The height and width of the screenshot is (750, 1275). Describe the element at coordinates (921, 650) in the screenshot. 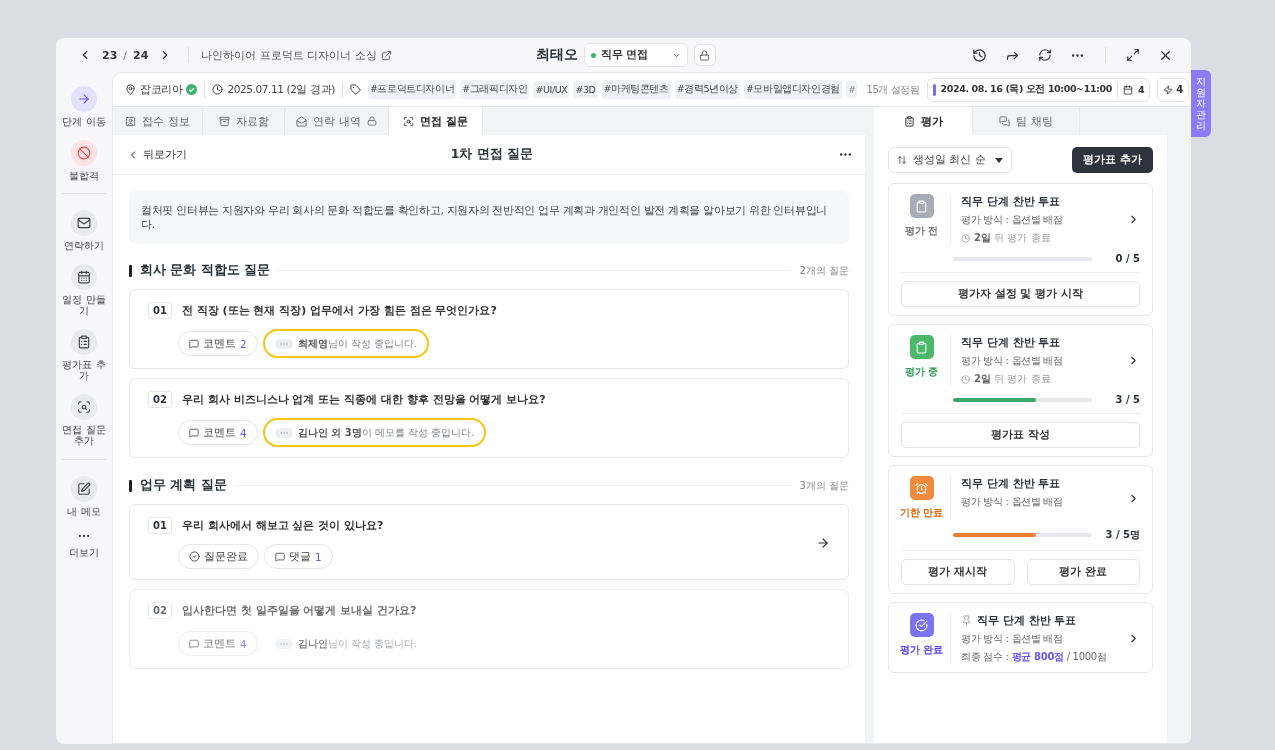

I see `status-label: 평가 완료` at that location.